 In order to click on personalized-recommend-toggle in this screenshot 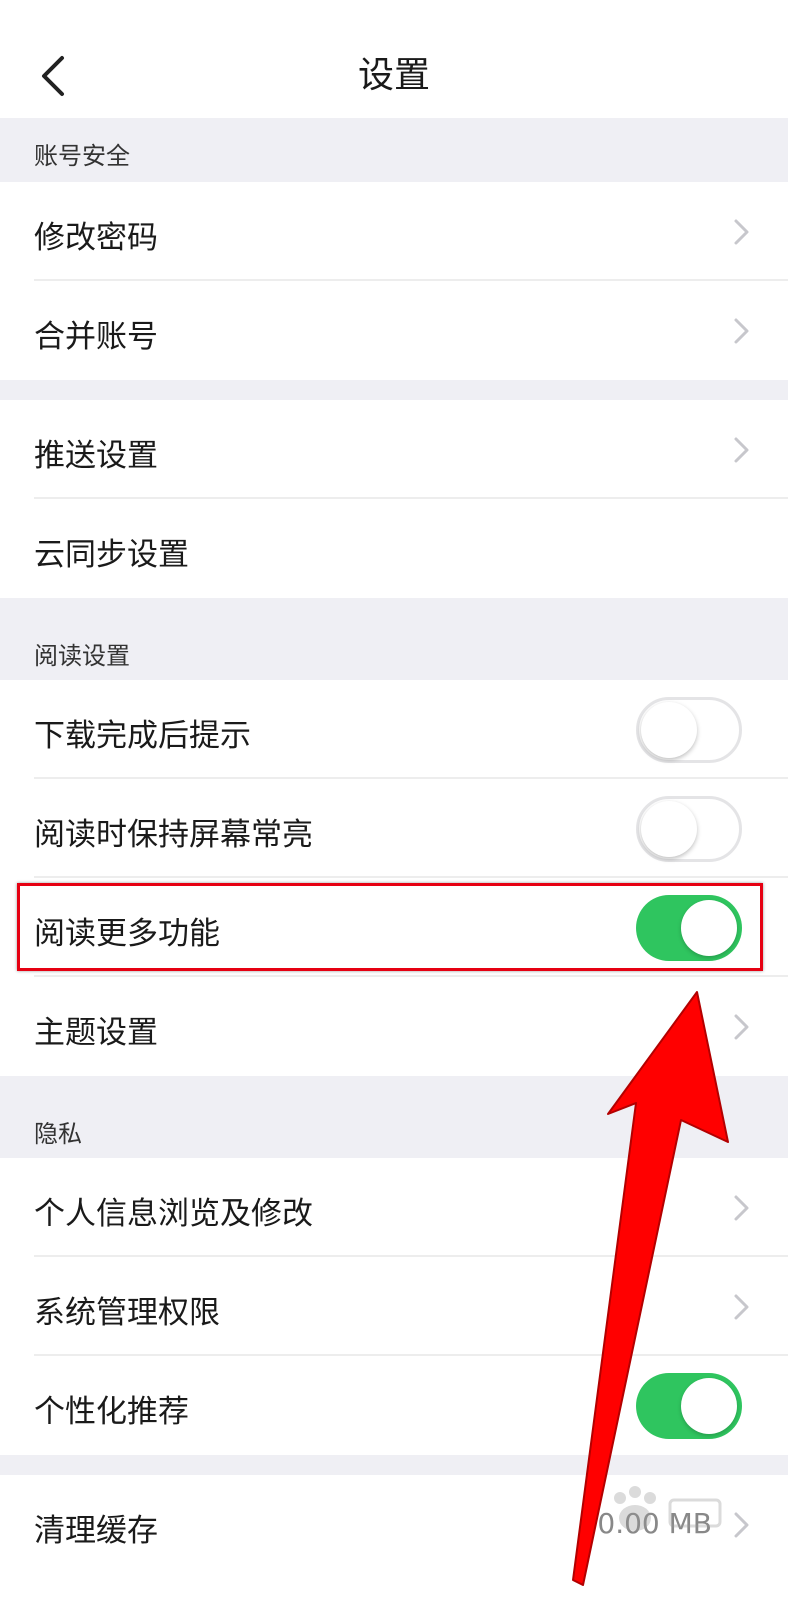, I will do `click(689, 1406)`.